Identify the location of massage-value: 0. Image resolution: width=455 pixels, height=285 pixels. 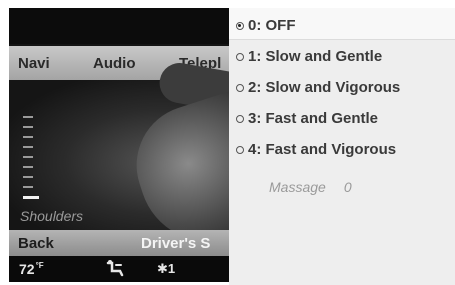
(347, 187).